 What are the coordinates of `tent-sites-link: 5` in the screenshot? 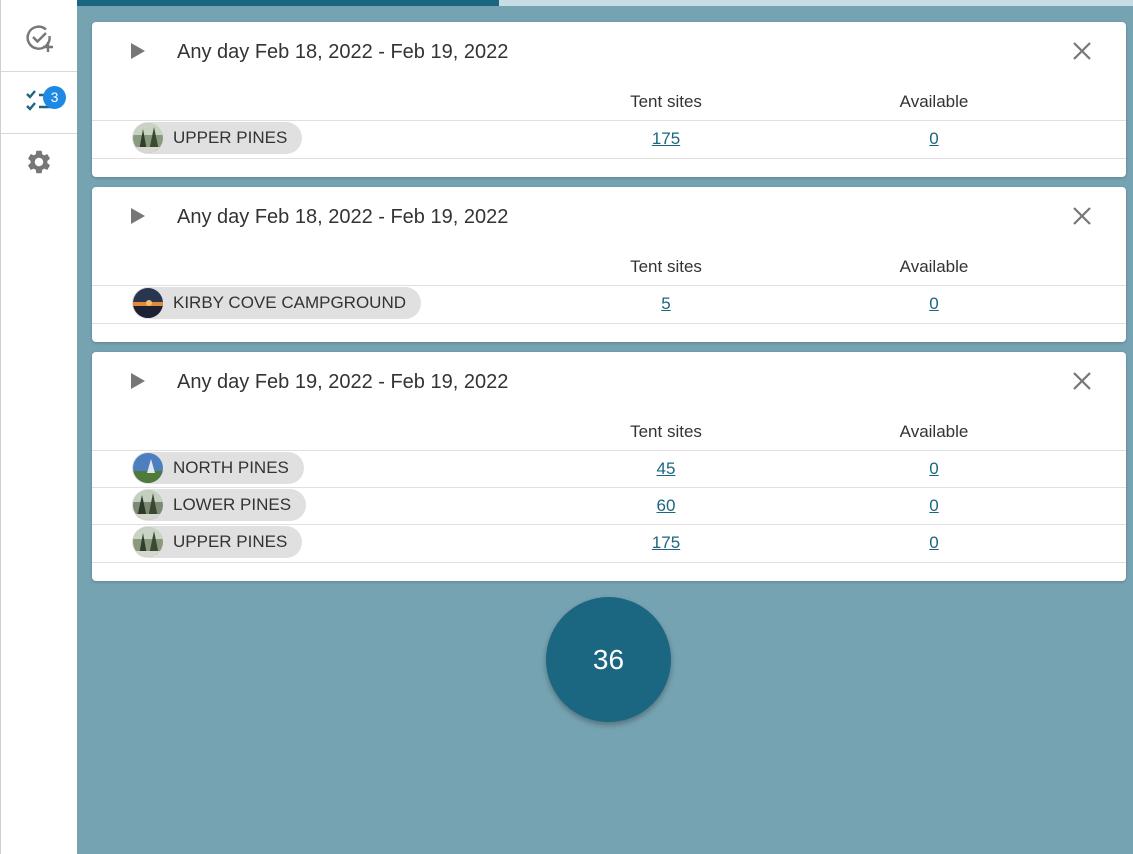 It's located at (666, 304).